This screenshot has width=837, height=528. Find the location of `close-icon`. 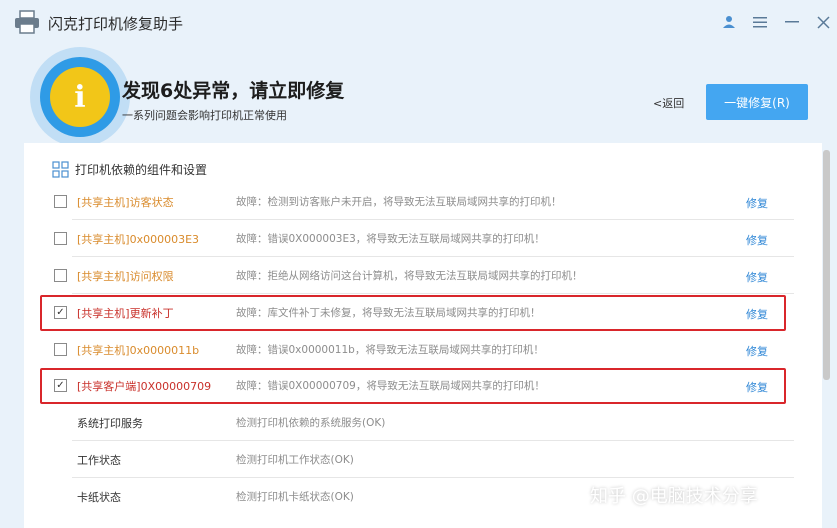

close-icon is located at coordinates (823, 22).